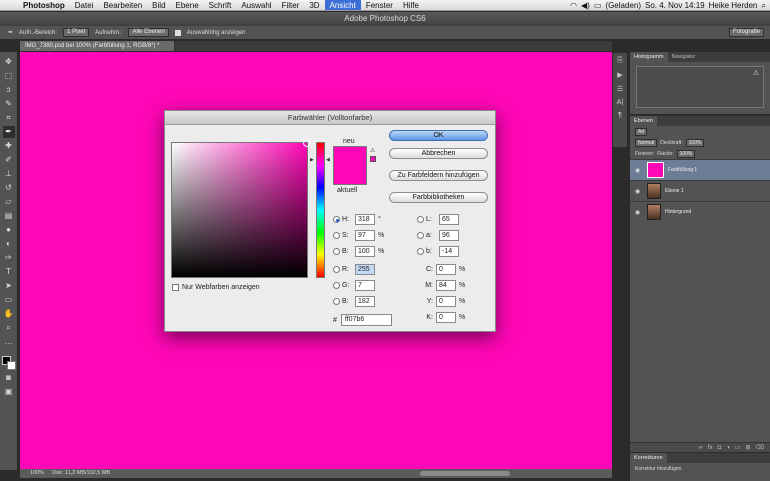  Describe the element at coordinates (187, 5) in the screenshot. I see `menu-ebene: Ebene` at that location.